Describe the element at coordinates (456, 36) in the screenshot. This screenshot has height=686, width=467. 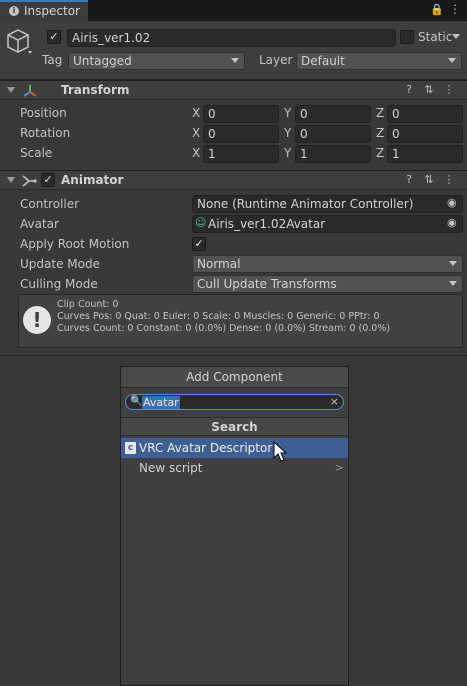
I see `static-dropdown-icon` at that location.